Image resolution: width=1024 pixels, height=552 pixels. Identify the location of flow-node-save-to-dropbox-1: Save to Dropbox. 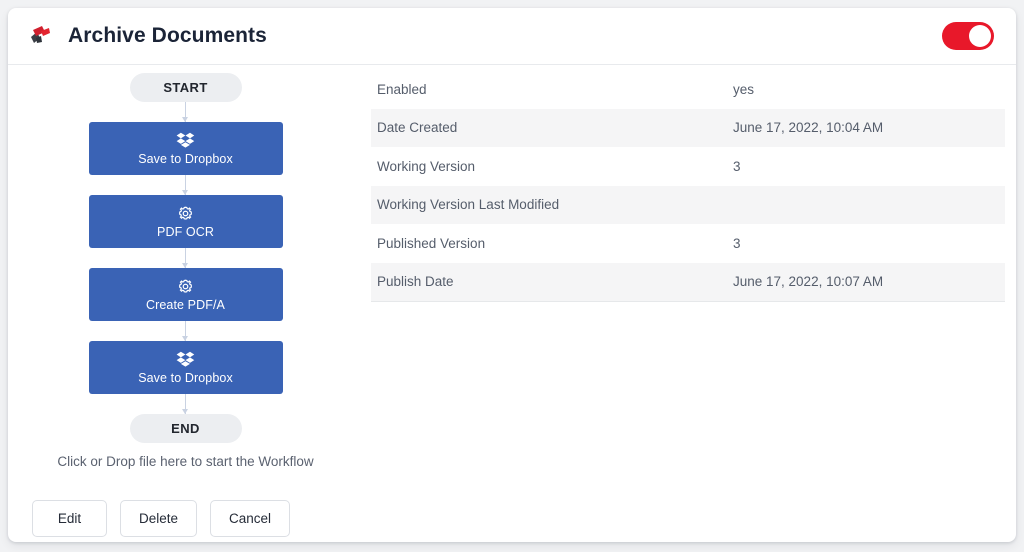
(185, 148).